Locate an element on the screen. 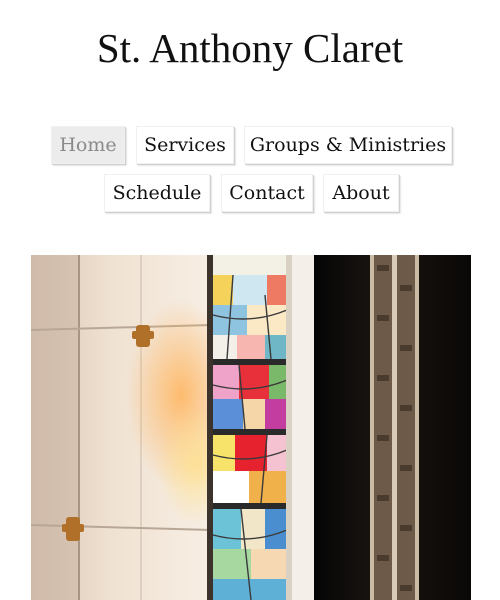 This screenshot has width=500, height=600. nav-schedule: Schedule is located at coordinates (157, 193).